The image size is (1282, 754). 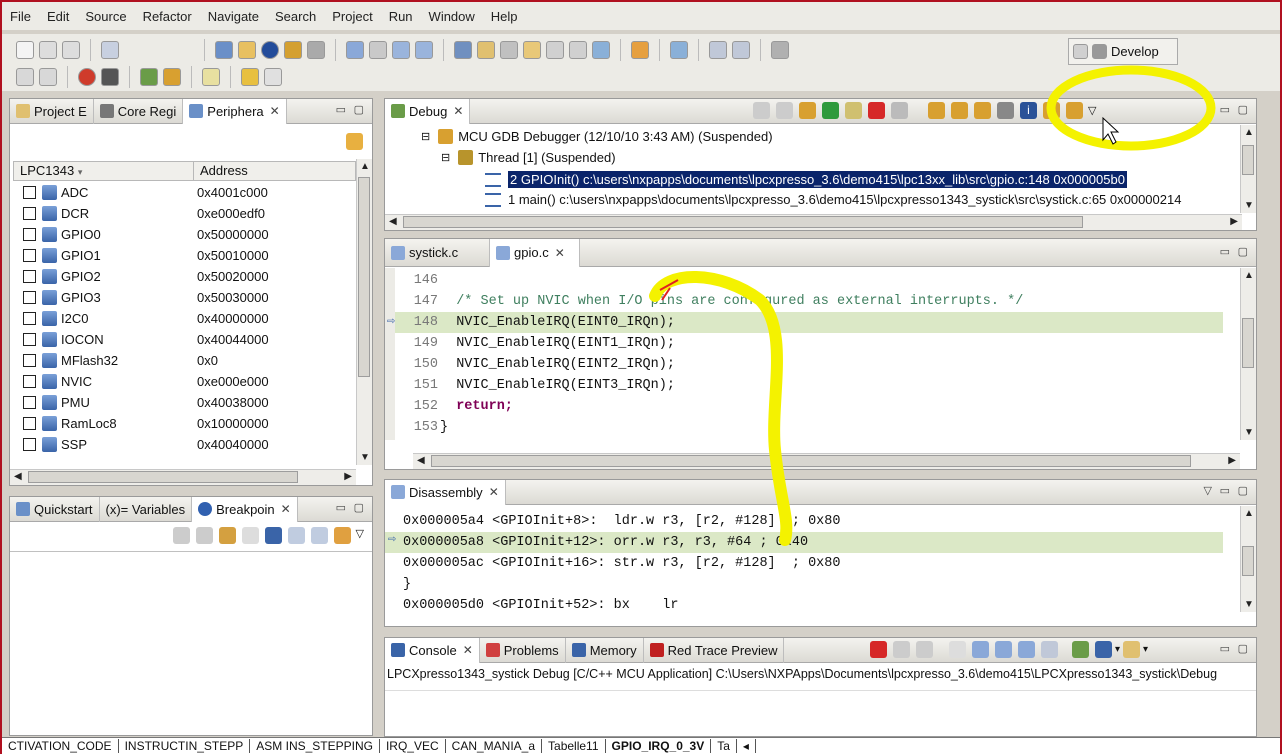 I want to click on collapse-toggle-icon: ⊟, so click(x=445, y=157).